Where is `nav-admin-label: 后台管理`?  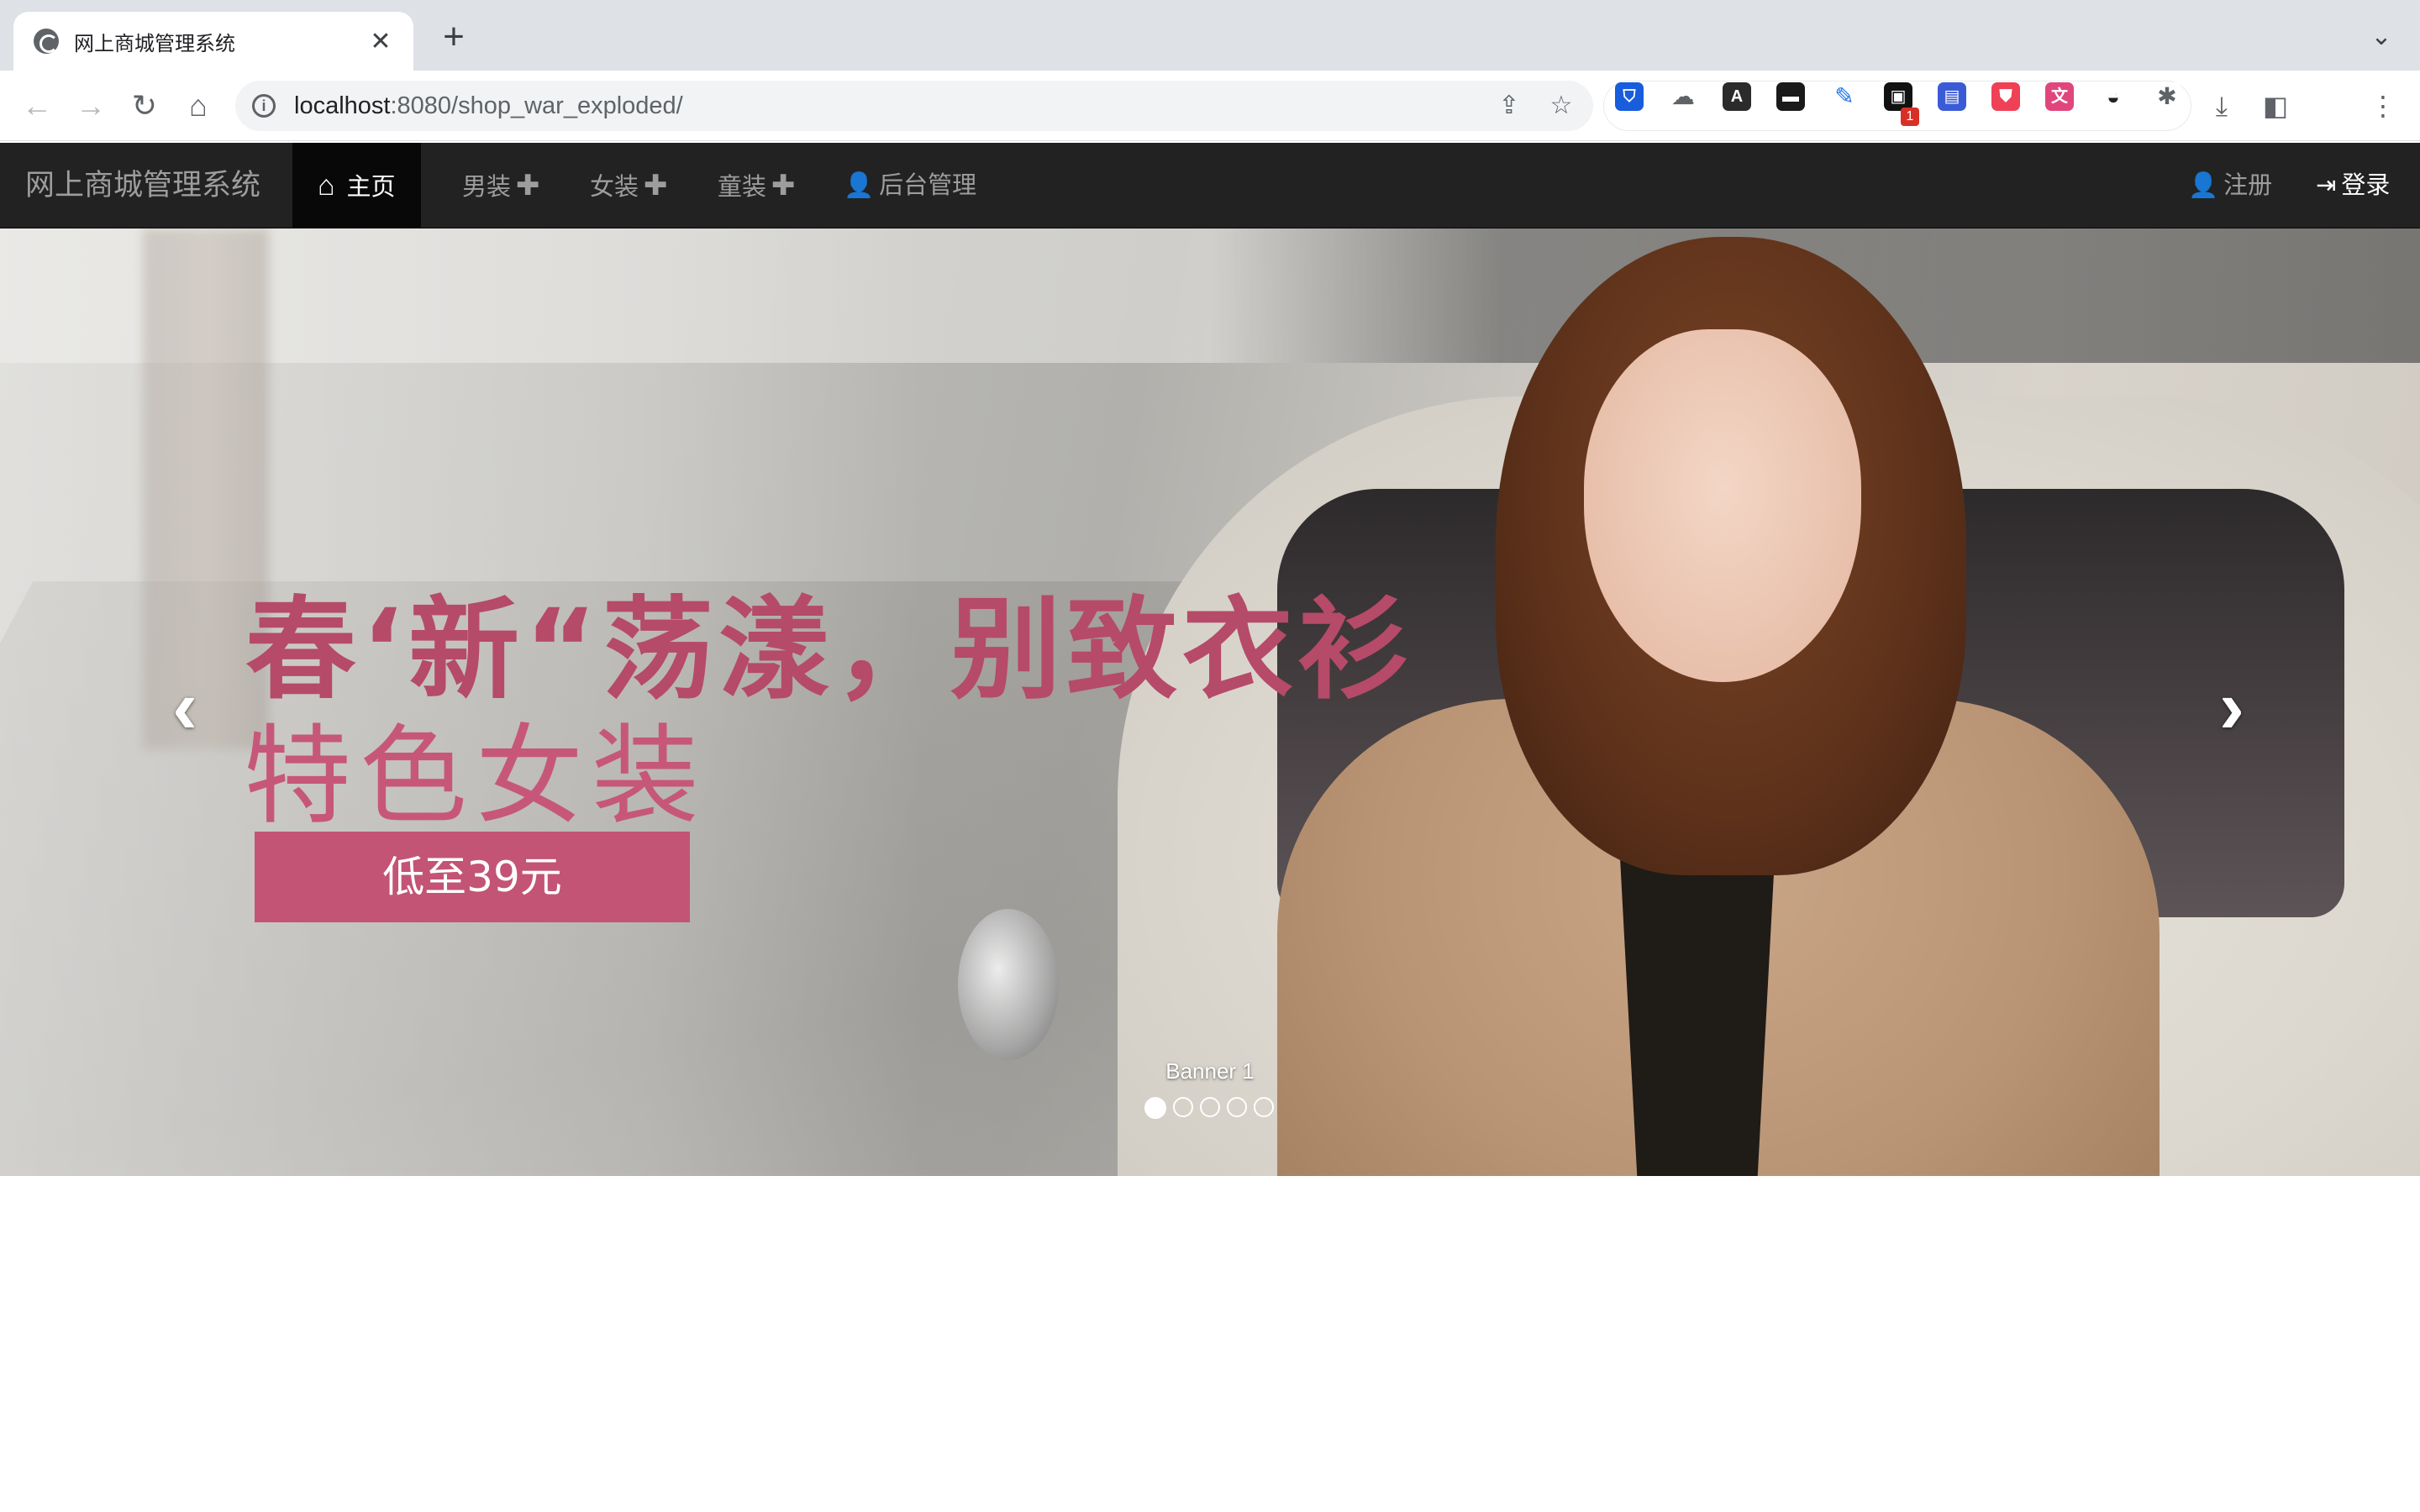 nav-admin-label: 后台管理 is located at coordinates (928, 185).